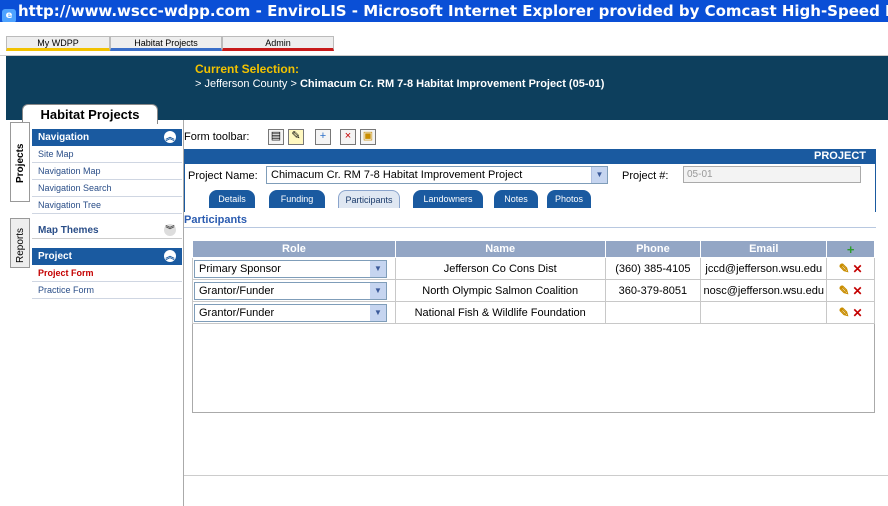 This screenshot has height=506, width=888. Describe the element at coordinates (247, 69) in the screenshot. I see `current-selection-label: Current Selection:` at that location.